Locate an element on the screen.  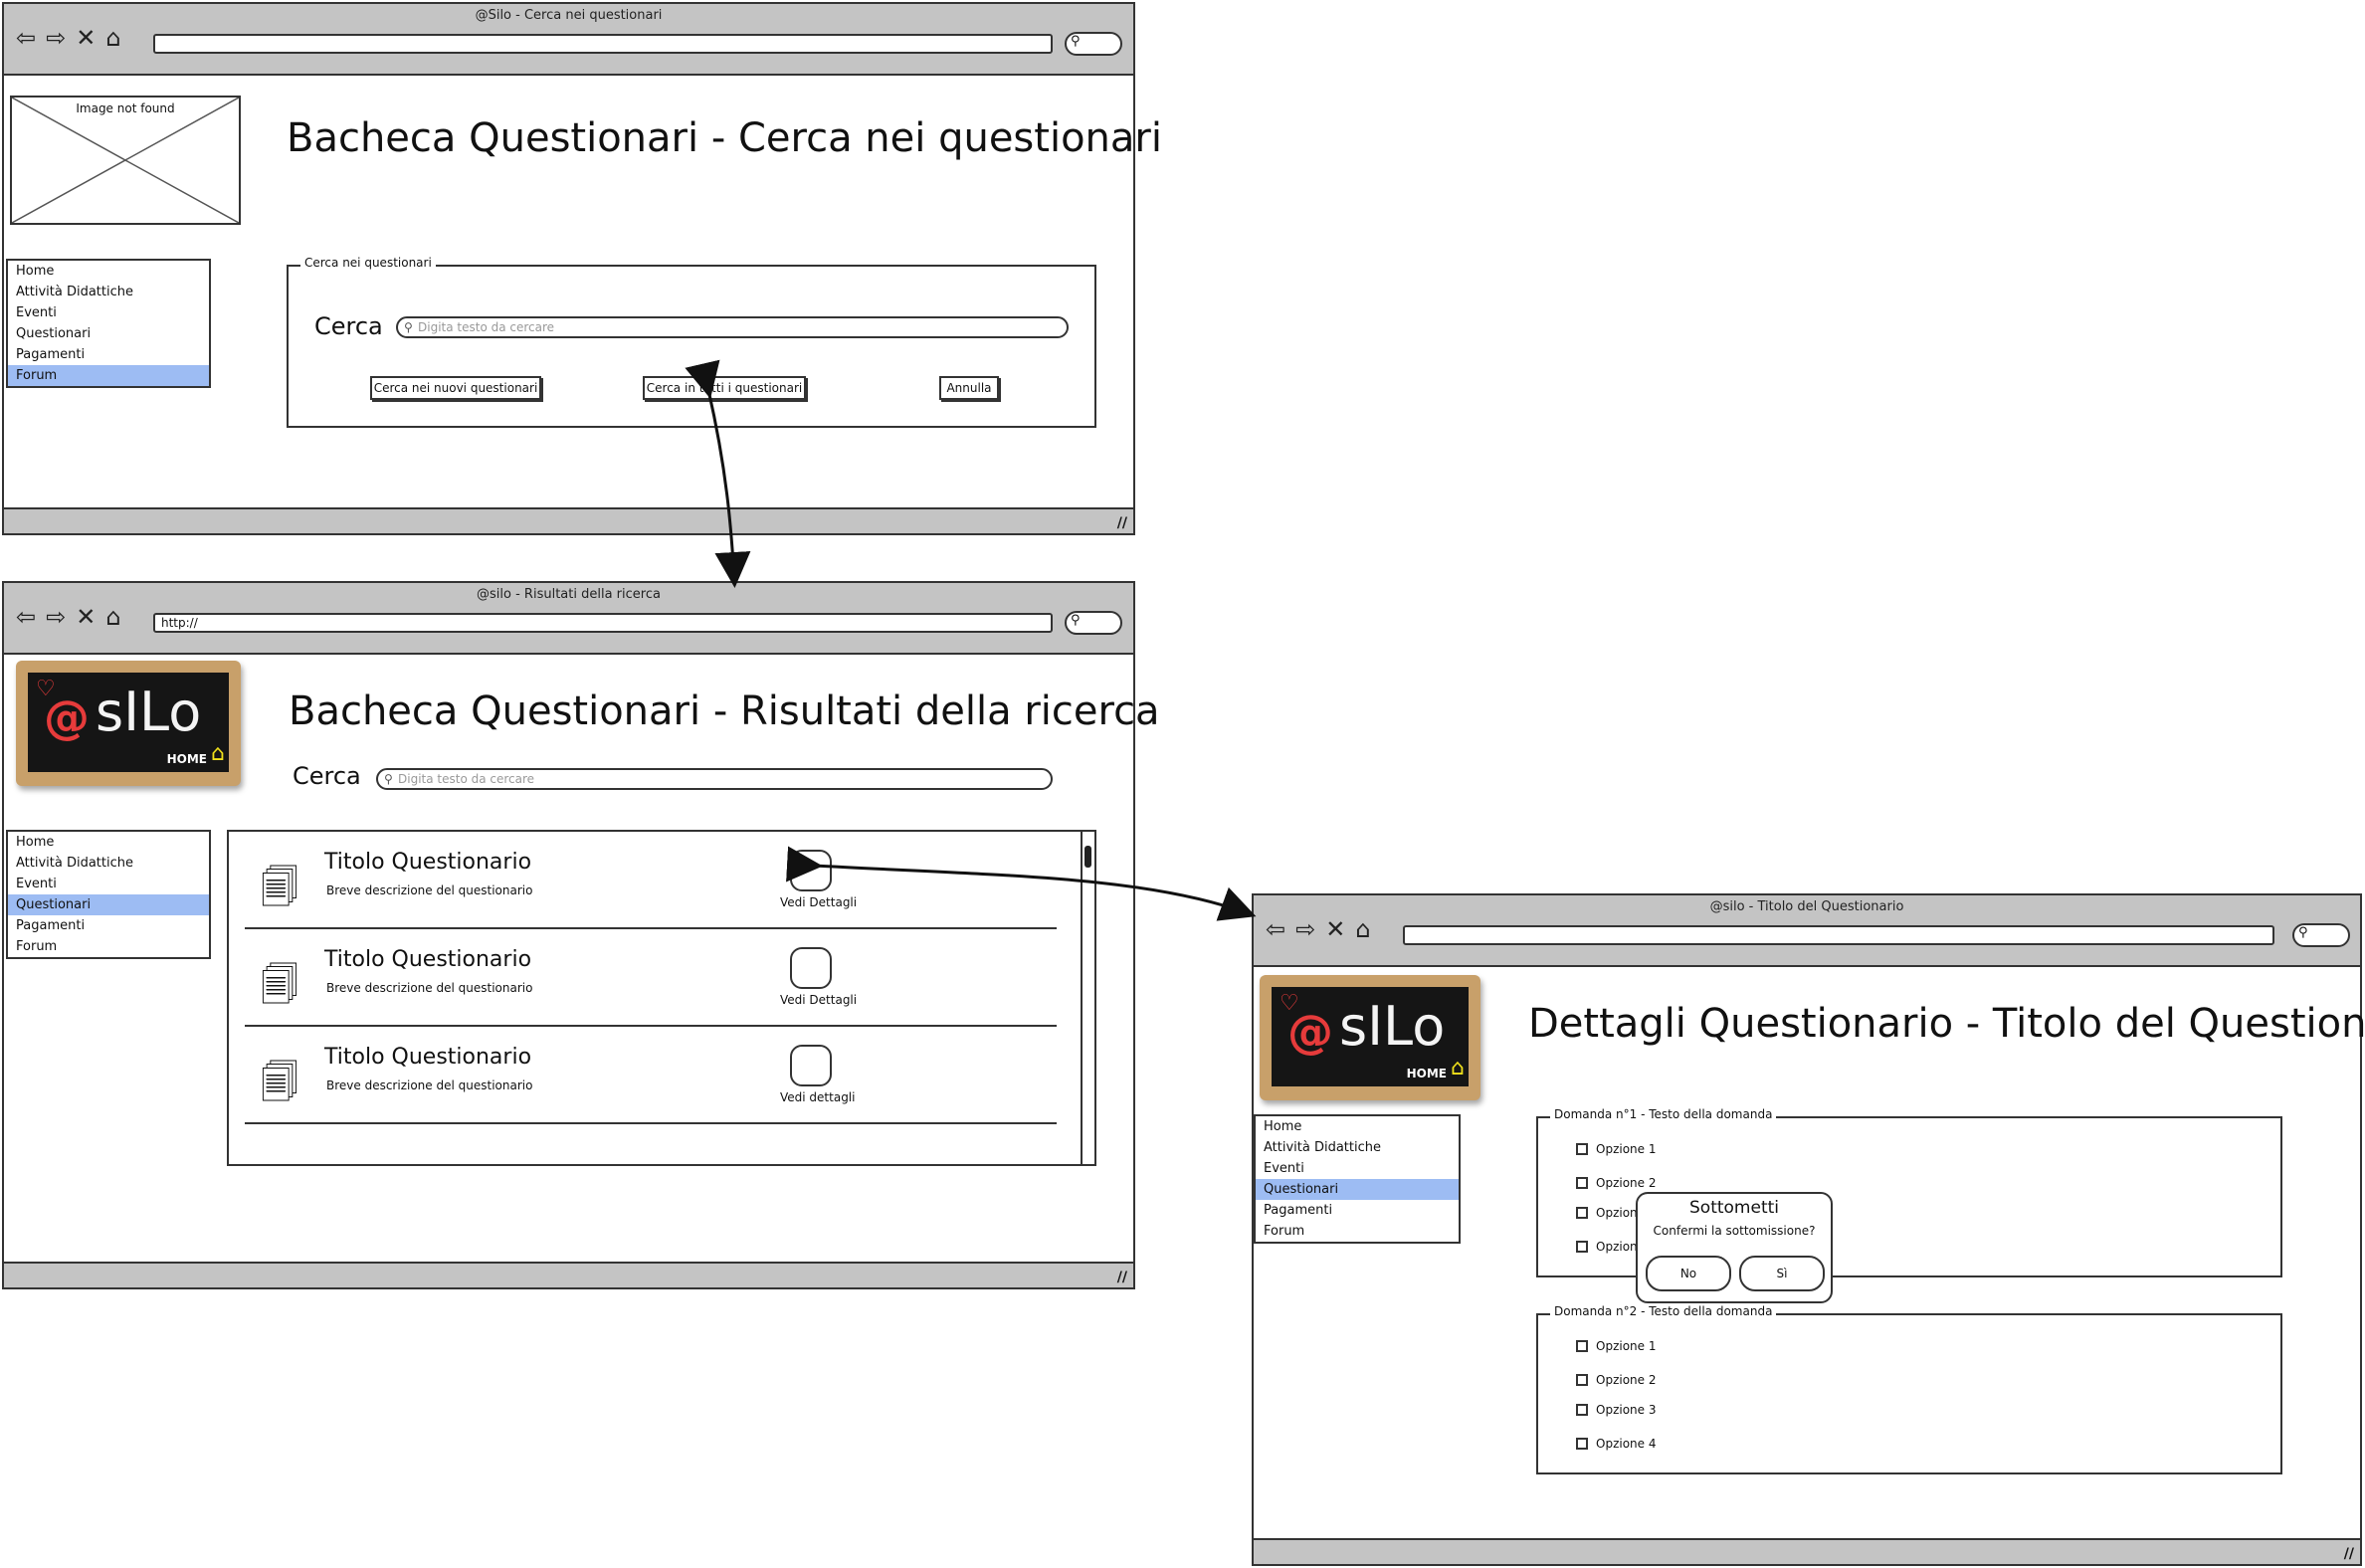
option-label: Opzione 1 is located at coordinates (1626, 1346).